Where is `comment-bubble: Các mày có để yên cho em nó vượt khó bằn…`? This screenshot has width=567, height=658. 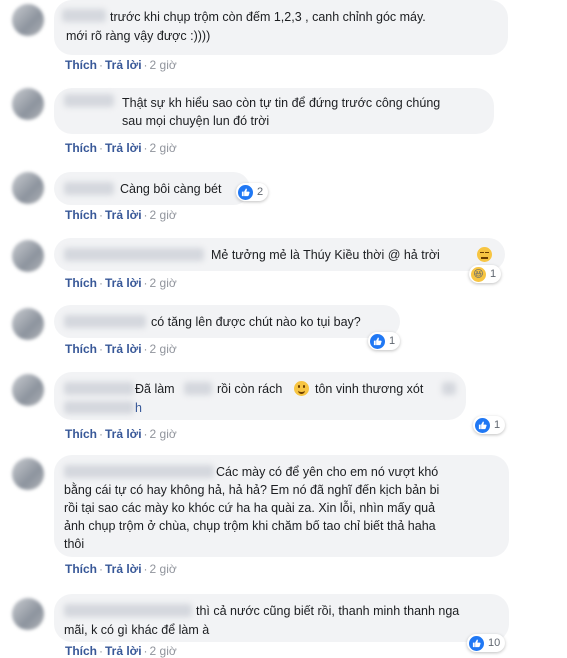 comment-bubble: Các mày có để yên cho em nó vượt khó bằn… is located at coordinates (281, 506).